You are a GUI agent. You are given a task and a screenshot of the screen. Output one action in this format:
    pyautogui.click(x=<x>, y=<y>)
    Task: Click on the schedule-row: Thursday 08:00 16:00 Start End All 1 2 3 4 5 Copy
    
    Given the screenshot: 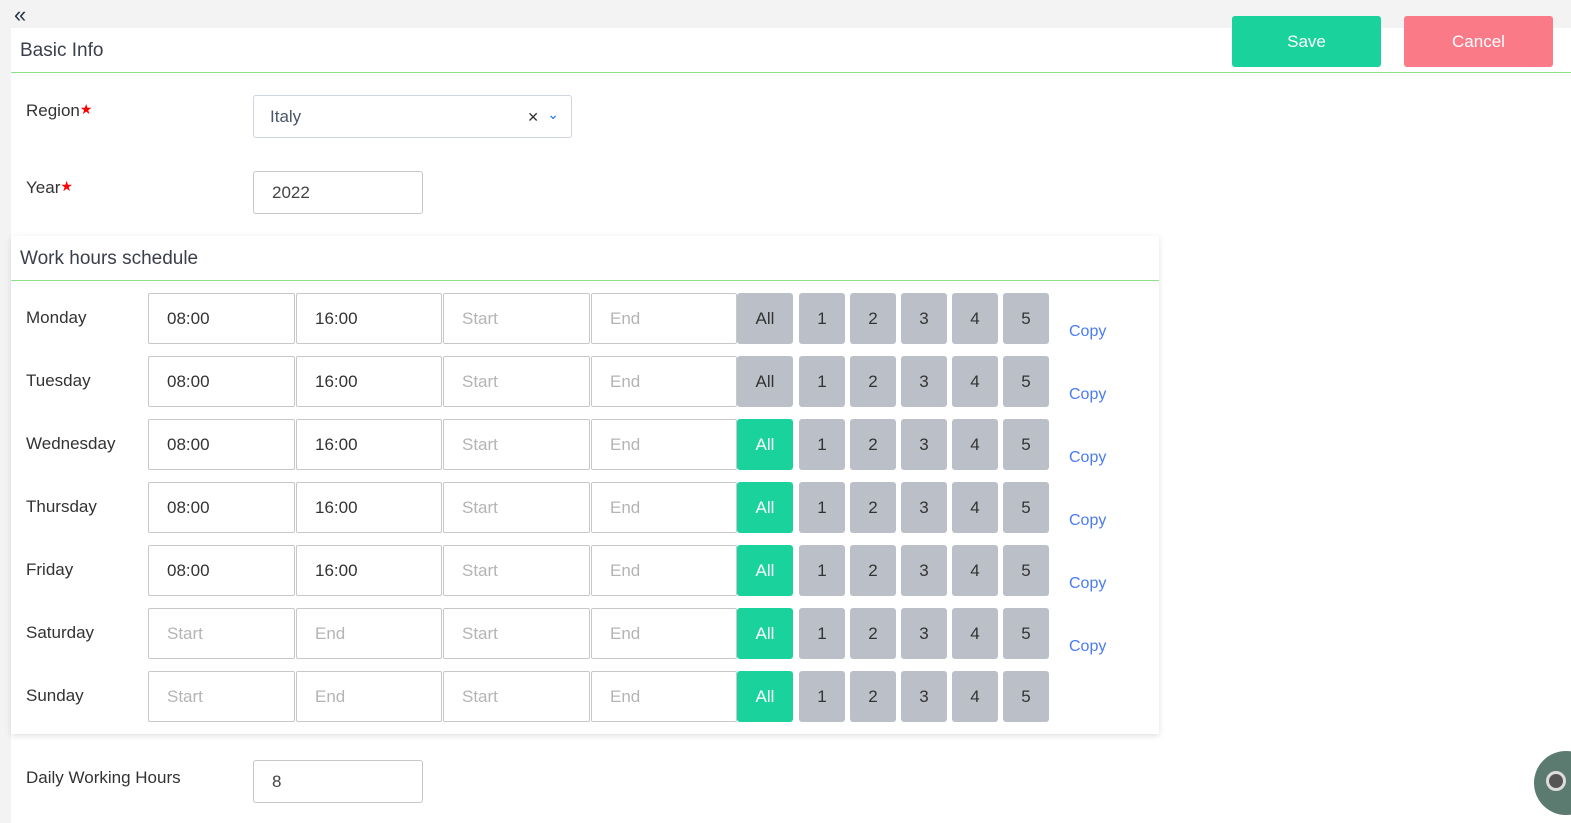 What is the action you would take?
    pyautogui.click(x=585, y=507)
    